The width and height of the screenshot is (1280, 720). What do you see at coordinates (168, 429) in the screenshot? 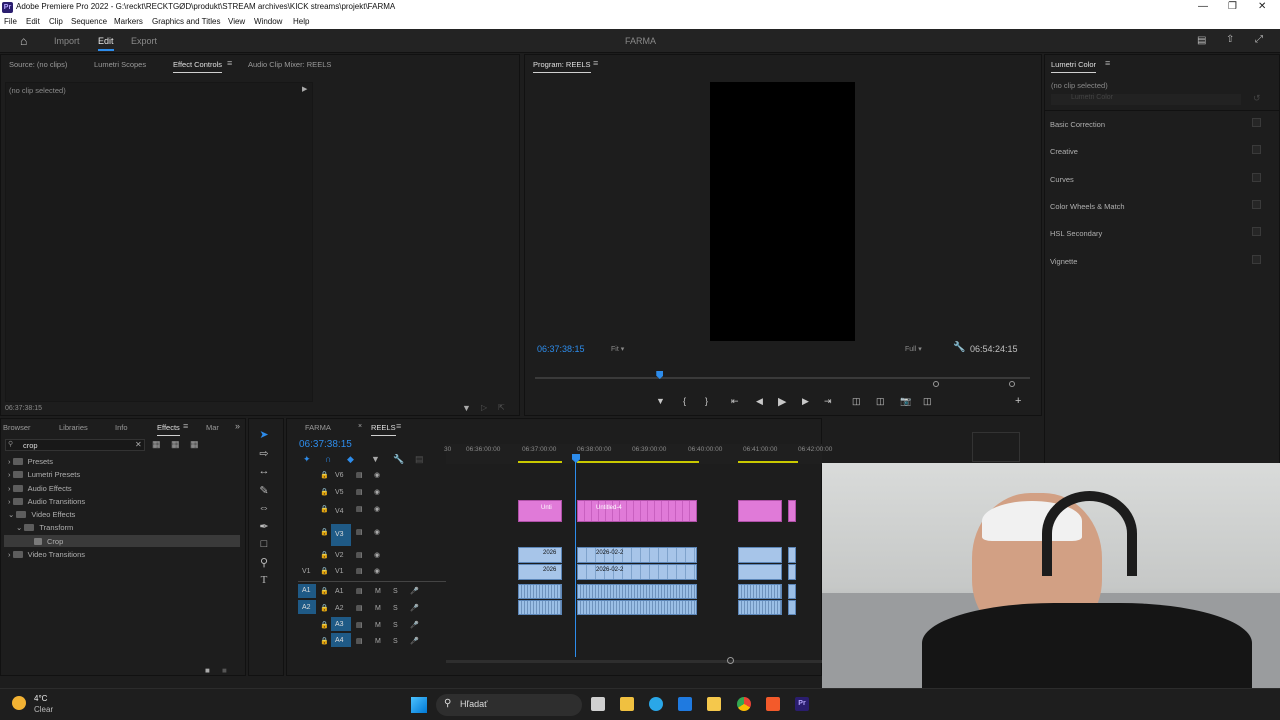
I see `tab-effects: Effects` at bounding box center [168, 429].